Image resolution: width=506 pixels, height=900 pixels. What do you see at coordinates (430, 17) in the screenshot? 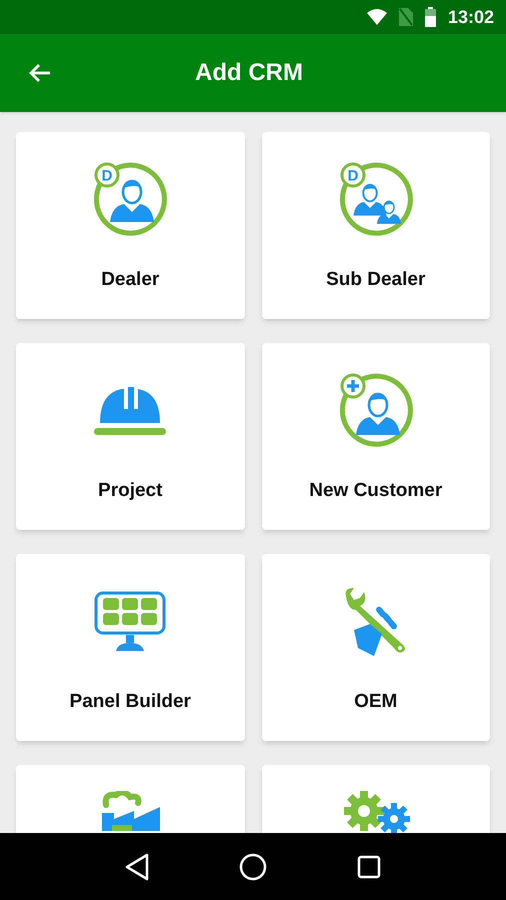
I see `battery-icon` at bounding box center [430, 17].